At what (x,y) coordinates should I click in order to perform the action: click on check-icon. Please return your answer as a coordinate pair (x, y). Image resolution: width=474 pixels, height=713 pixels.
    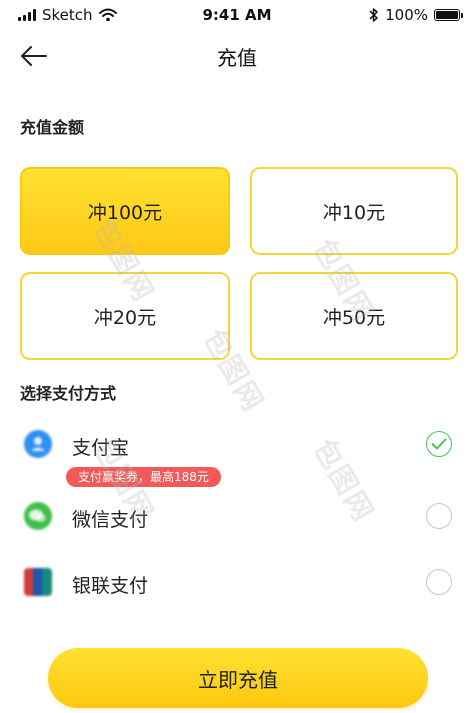
    Looking at the image, I should click on (439, 444).